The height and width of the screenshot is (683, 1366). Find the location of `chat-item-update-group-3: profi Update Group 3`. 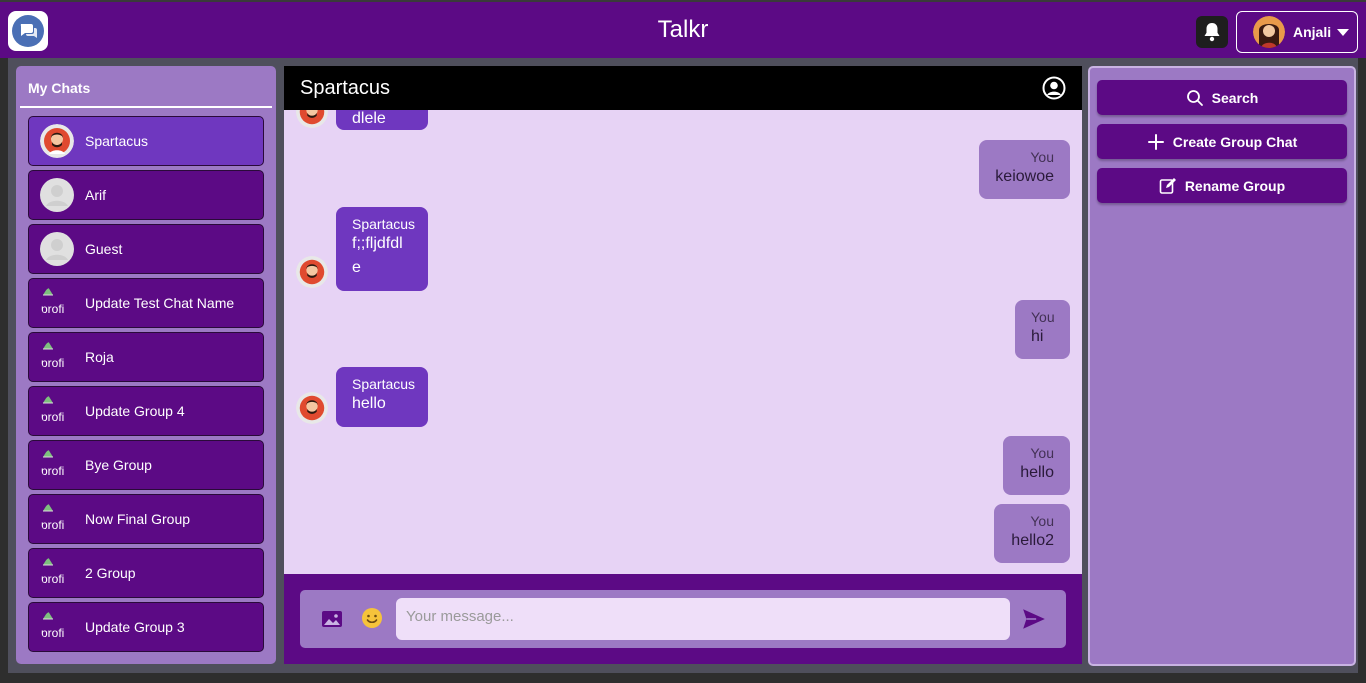

chat-item-update-group-3: profi Update Group 3 is located at coordinates (146, 627).